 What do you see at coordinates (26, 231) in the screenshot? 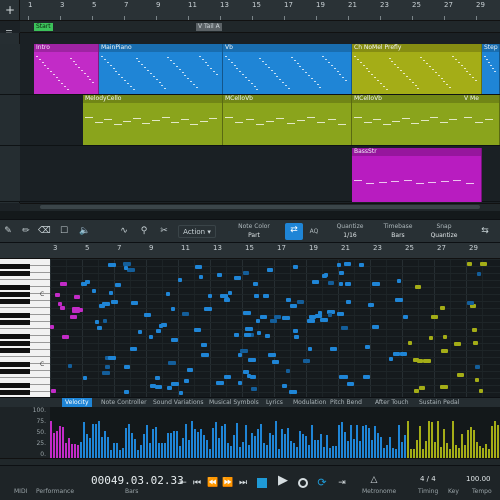
I see `paint-tool-icon: ✏` at bounding box center [26, 231].